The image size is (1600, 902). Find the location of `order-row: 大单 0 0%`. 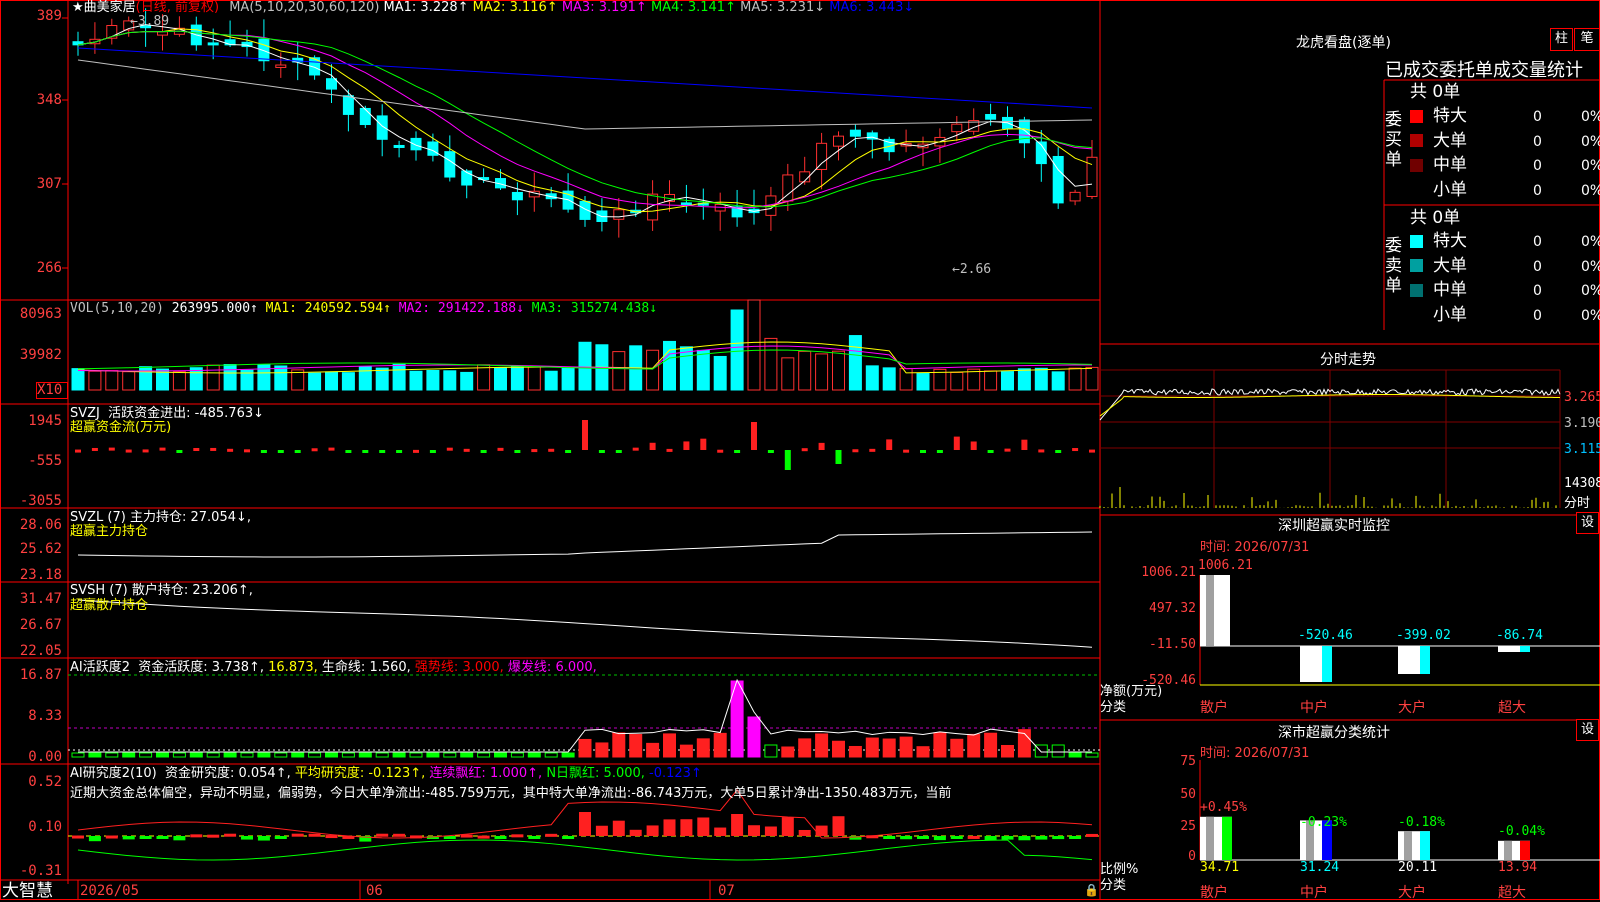

order-row: 大单 0 0% is located at coordinates (1505, 266).